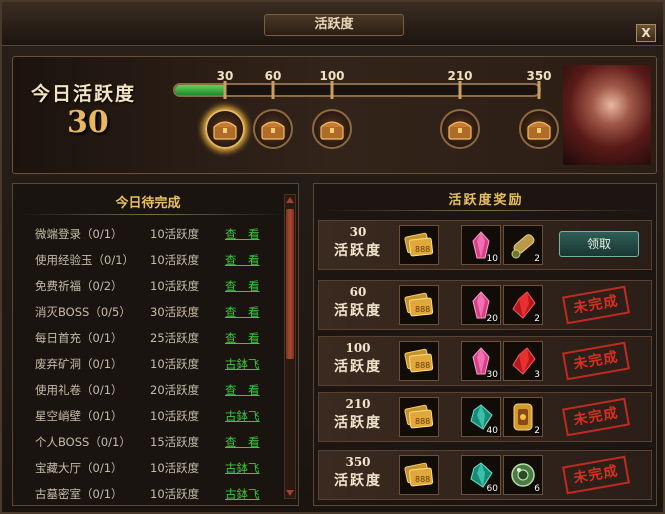 Image resolution: width=665 pixels, height=514 pixels. What do you see at coordinates (79, 468) in the screenshot?
I see `task-name: 宝藏大厅（0/1）` at bounding box center [79, 468].